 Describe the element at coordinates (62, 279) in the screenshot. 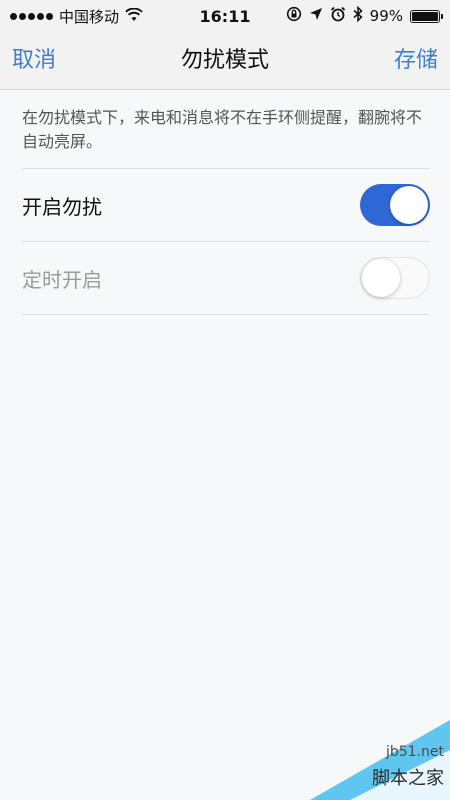

I see `setting-label-scheduled: 定时开启` at that location.